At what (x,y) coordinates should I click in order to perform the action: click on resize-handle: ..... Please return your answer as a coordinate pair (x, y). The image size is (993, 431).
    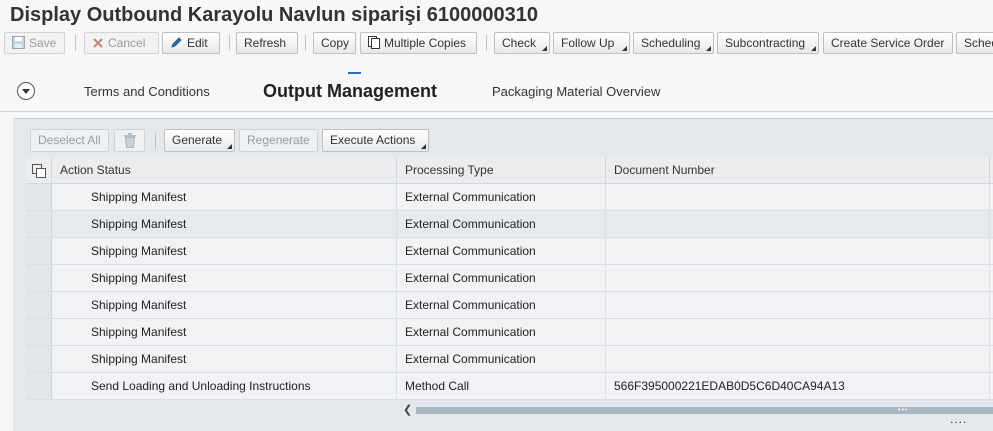
    Looking at the image, I should click on (958, 419).